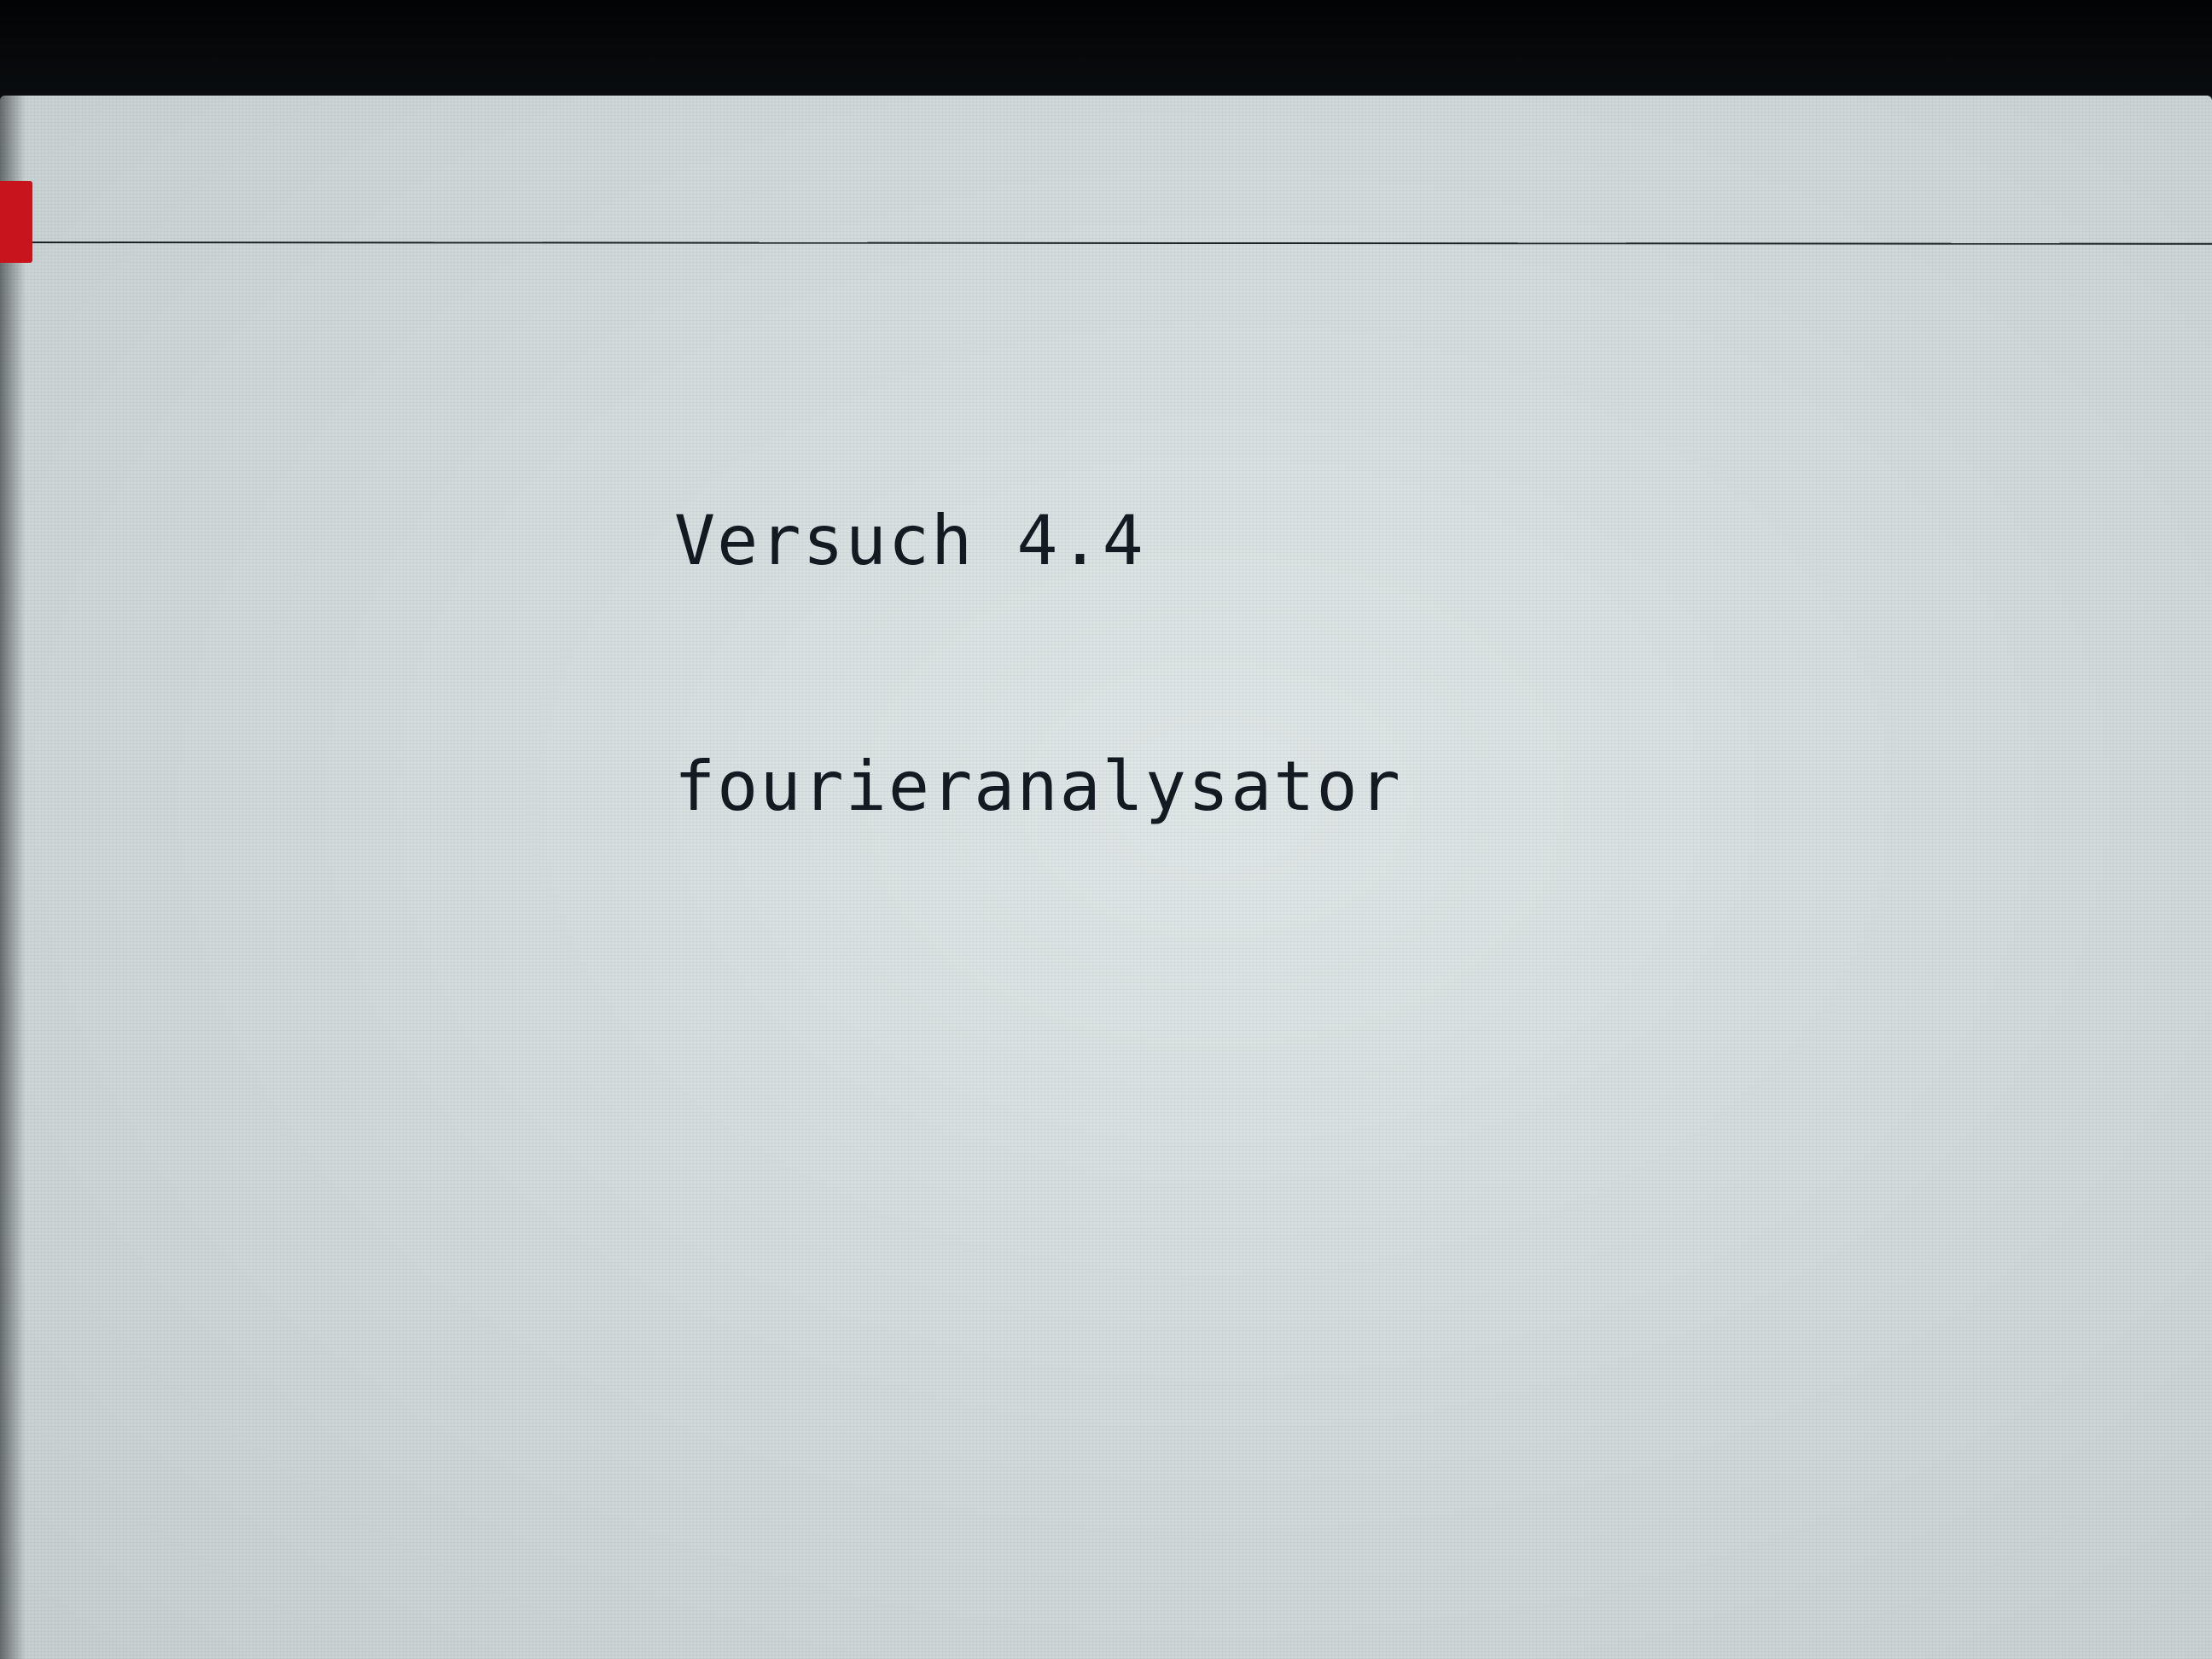 The image size is (2212, 1659). What do you see at coordinates (16, 222) in the screenshot?
I see `red-status-marker` at bounding box center [16, 222].